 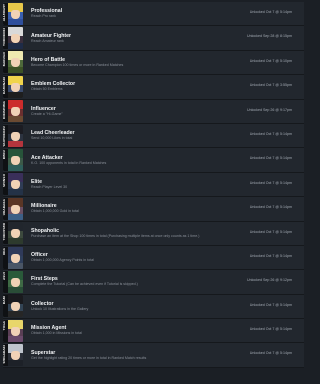 What do you see at coordinates (13, 257) in the screenshot?
I see `achievement-icon: IIDA` at bounding box center [13, 257].